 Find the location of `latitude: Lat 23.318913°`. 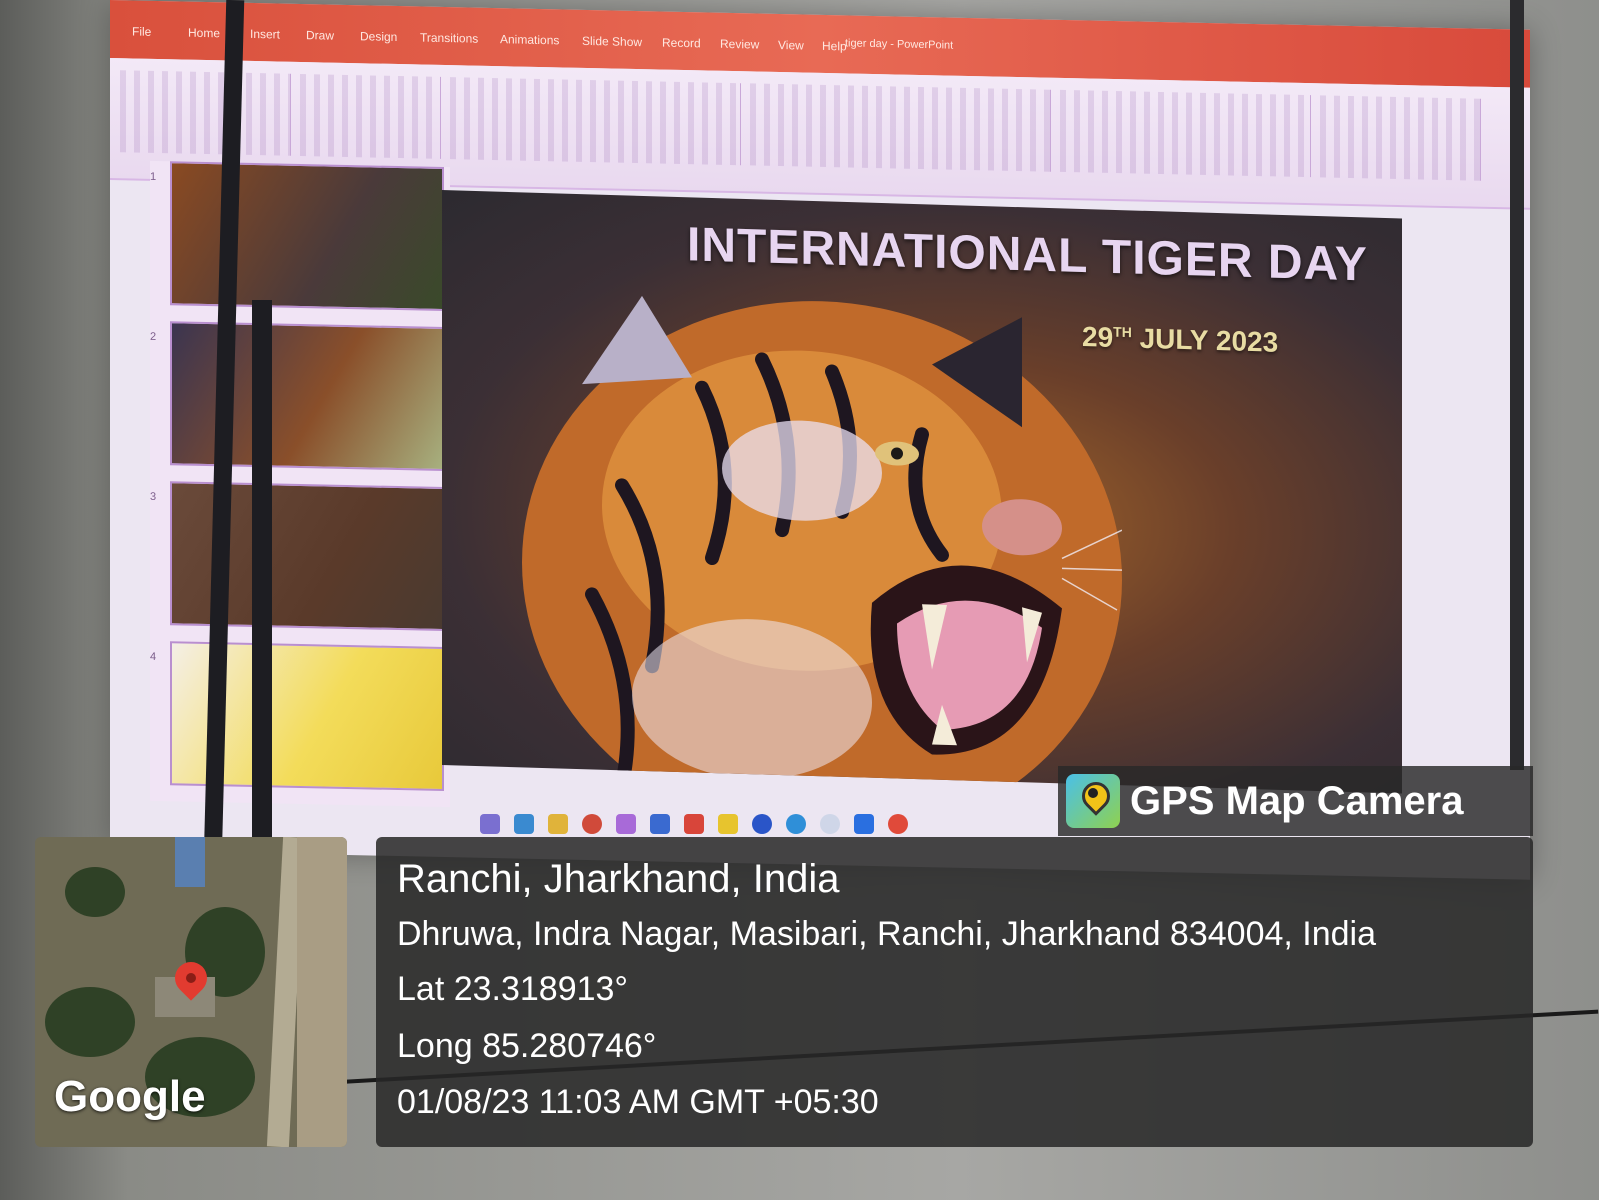

latitude: Lat 23.318913° is located at coordinates (513, 989).